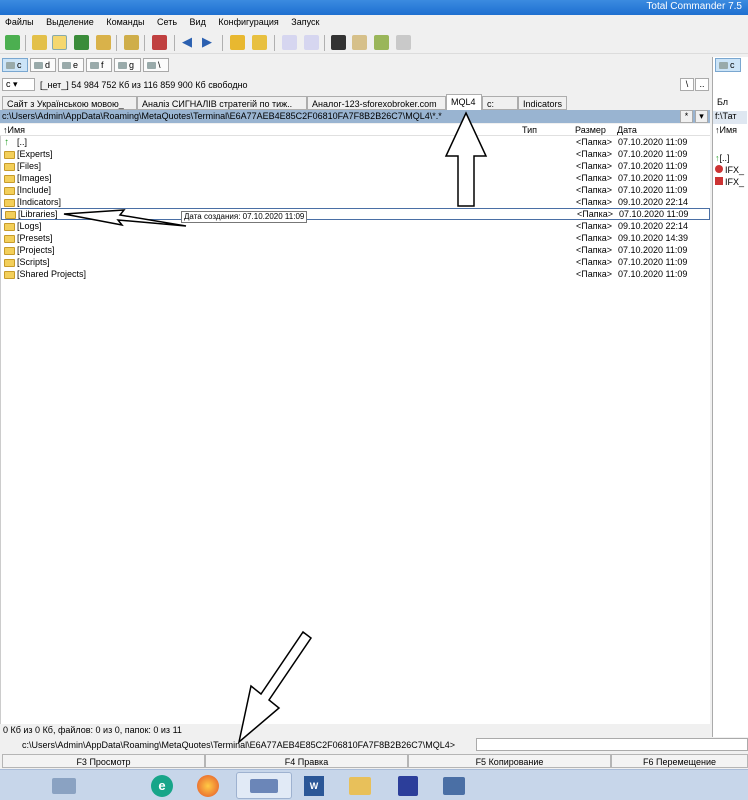  What do you see at coordinates (694, 6) in the screenshot?
I see `window-title: Total Commander 7.5` at bounding box center [694, 6].